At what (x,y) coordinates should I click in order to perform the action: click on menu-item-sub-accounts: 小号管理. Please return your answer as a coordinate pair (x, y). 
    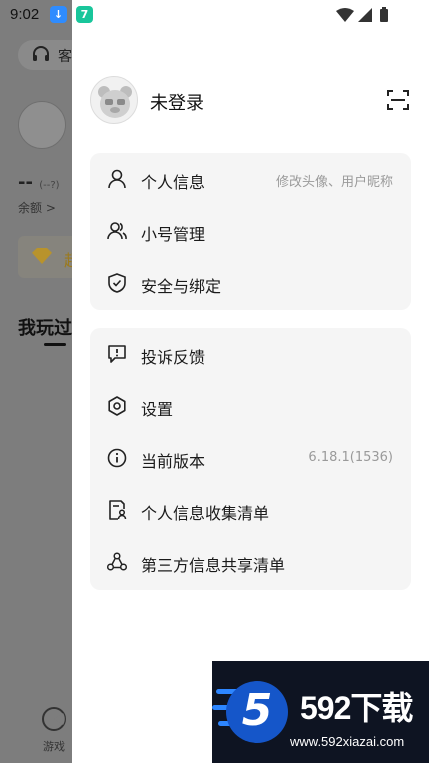
    Looking at the image, I should click on (250, 231).